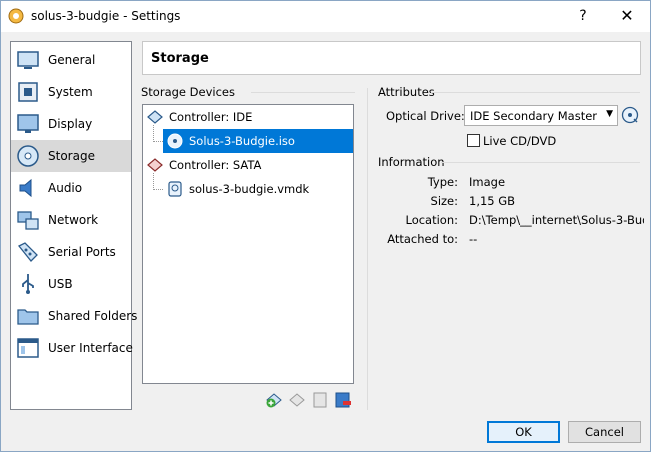 Image resolution: width=651 pixels, height=452 pixels. Describe the element at coordinates (367, 249) in the screenshot. I see `vertical-divider` at that location.